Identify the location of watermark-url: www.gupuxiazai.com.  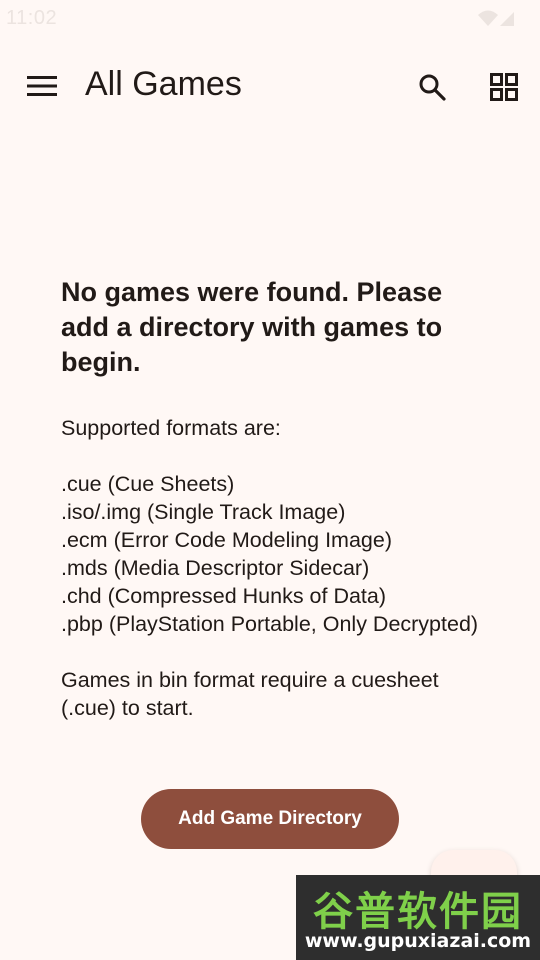
(418, 941).